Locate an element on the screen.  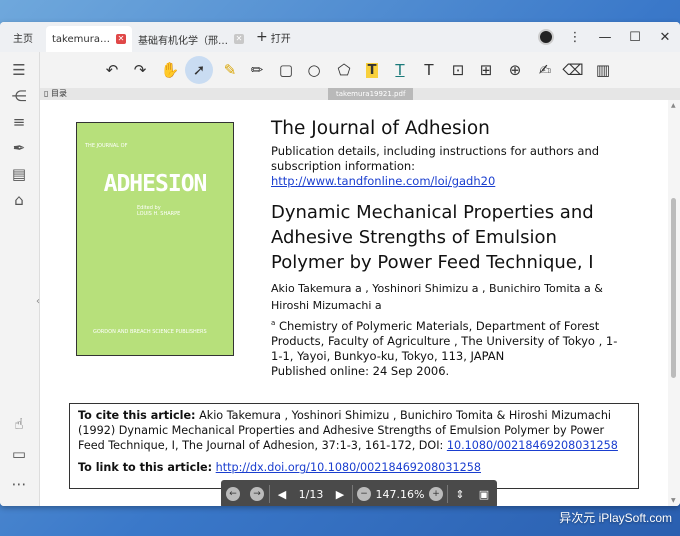
vertical-scrollbar: ▲ ▼ is located at coordinates (674, 303).